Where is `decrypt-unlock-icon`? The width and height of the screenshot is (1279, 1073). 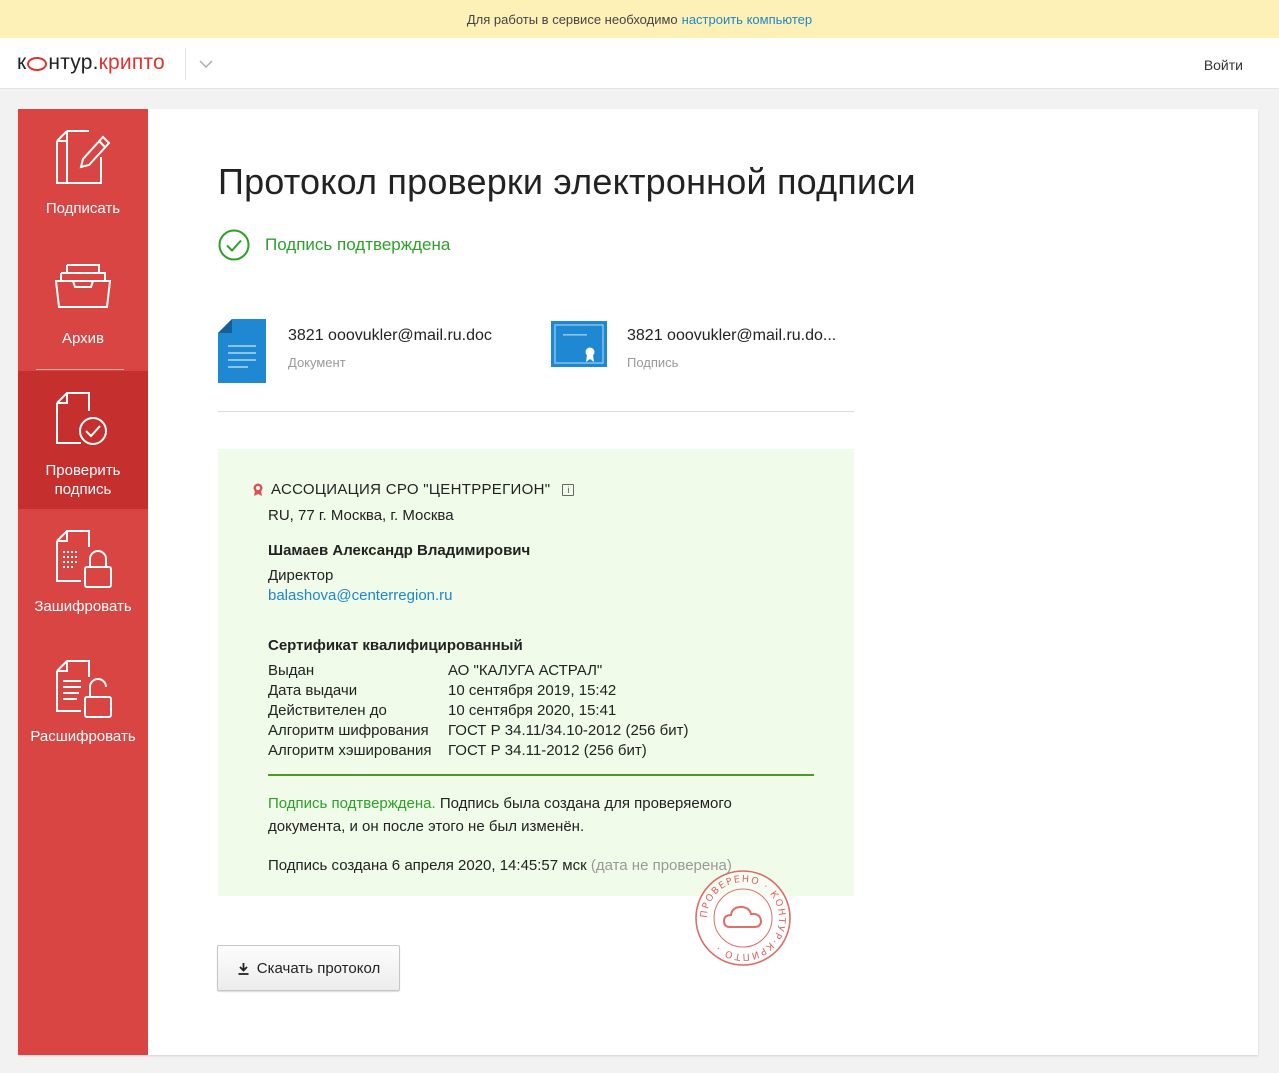
decrypt-unlock-icon is located at coordinates (84, 689).